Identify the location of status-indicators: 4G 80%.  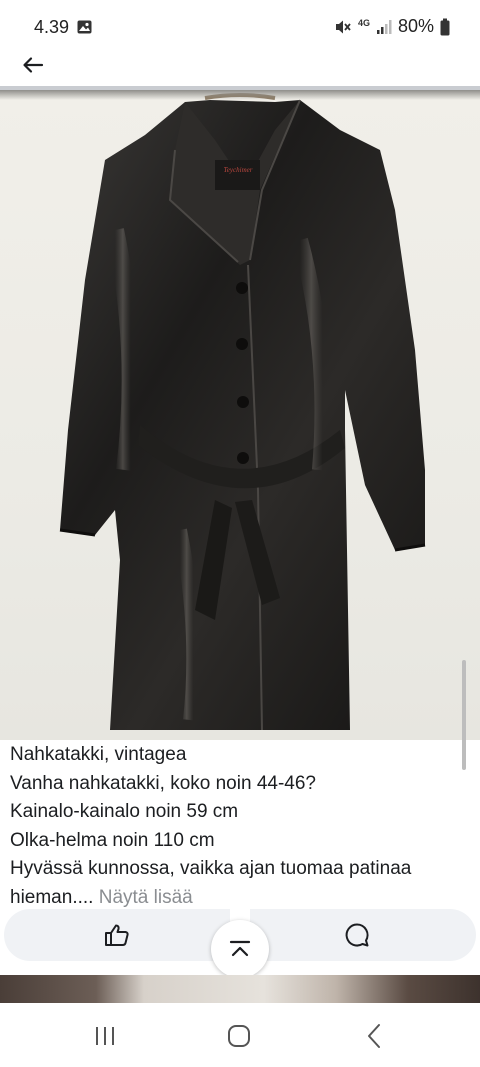
(392, 26).